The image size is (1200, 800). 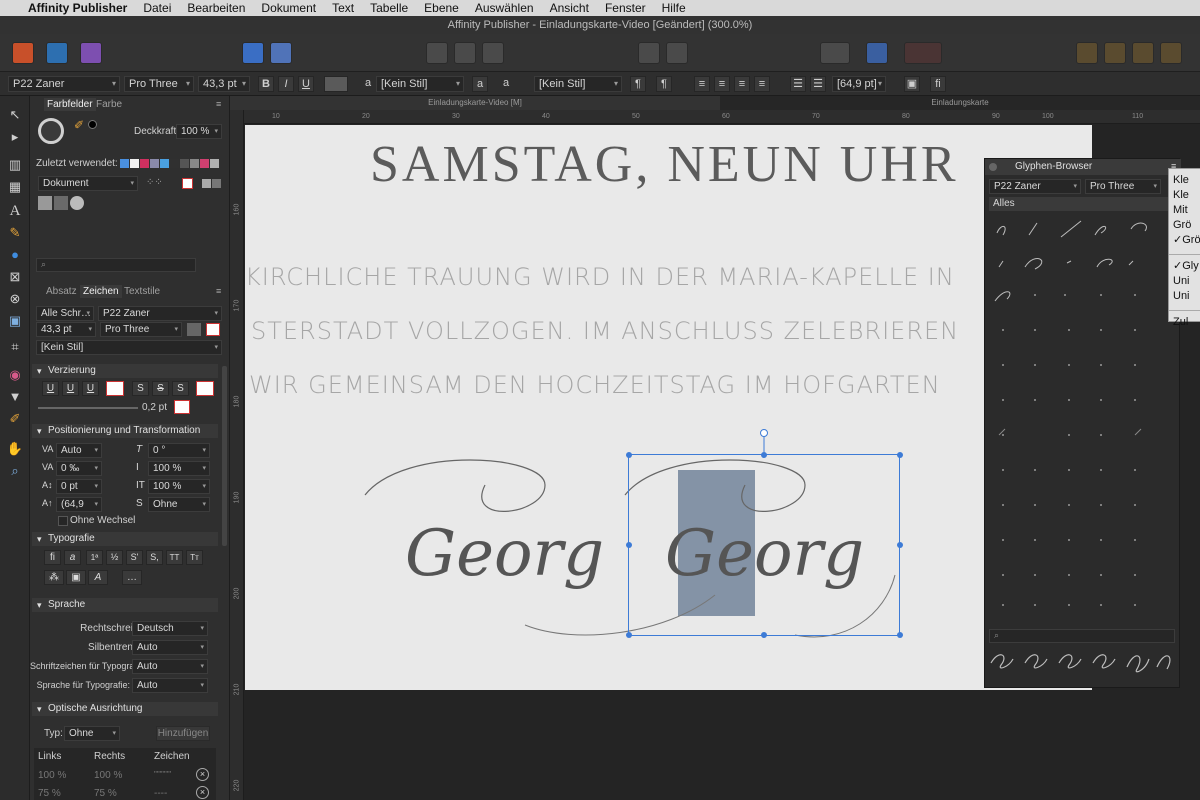 I want to click on frame-text-tool-icon: ▥, so click(x=15, y=165).